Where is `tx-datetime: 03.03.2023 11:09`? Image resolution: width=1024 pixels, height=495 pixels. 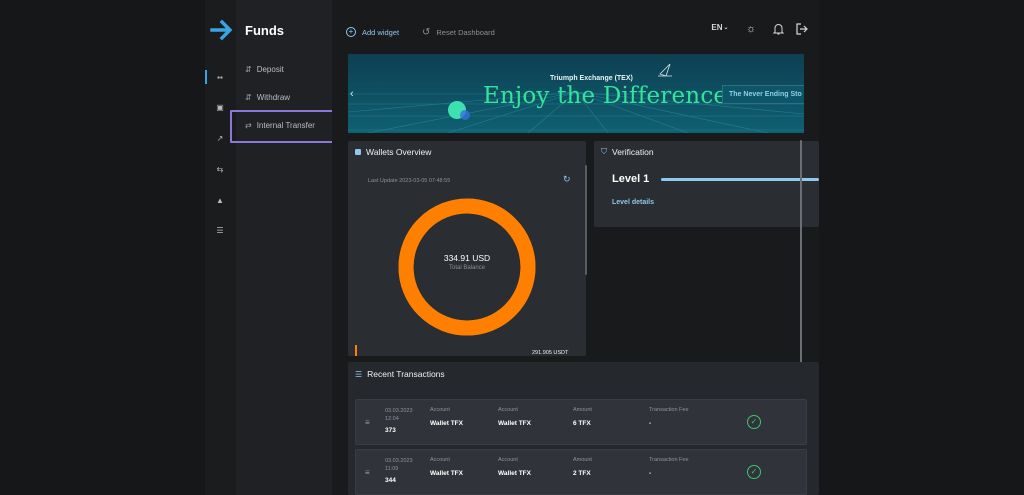
tx-datetime: 03.03.2023 11:09 is located at coordinates (399, 465).